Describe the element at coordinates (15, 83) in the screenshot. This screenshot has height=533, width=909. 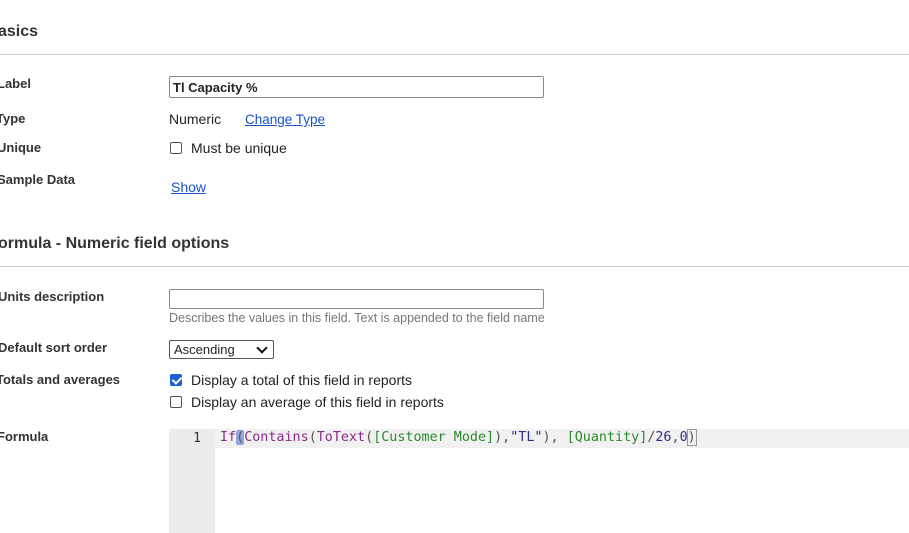
I see `label-field-label: Label` at that location.